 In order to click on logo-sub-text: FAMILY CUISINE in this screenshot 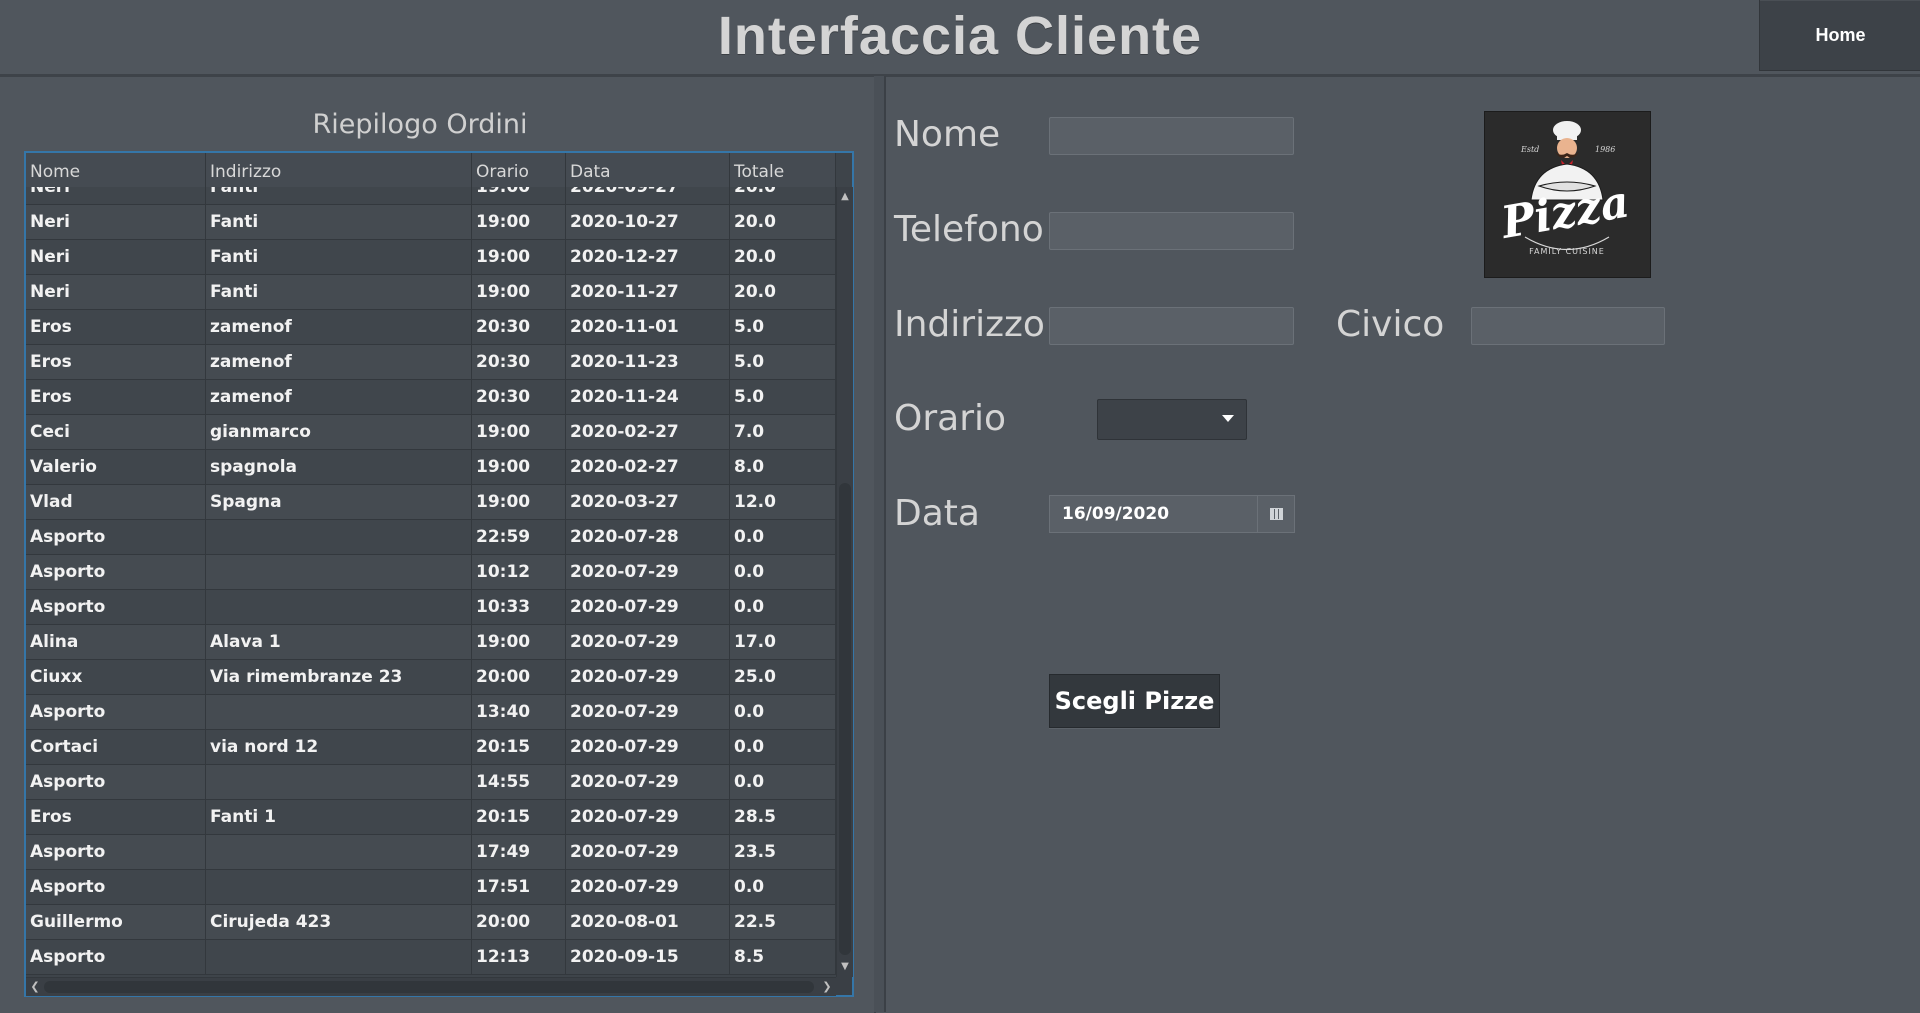, I will do `click(1567, 251)`.